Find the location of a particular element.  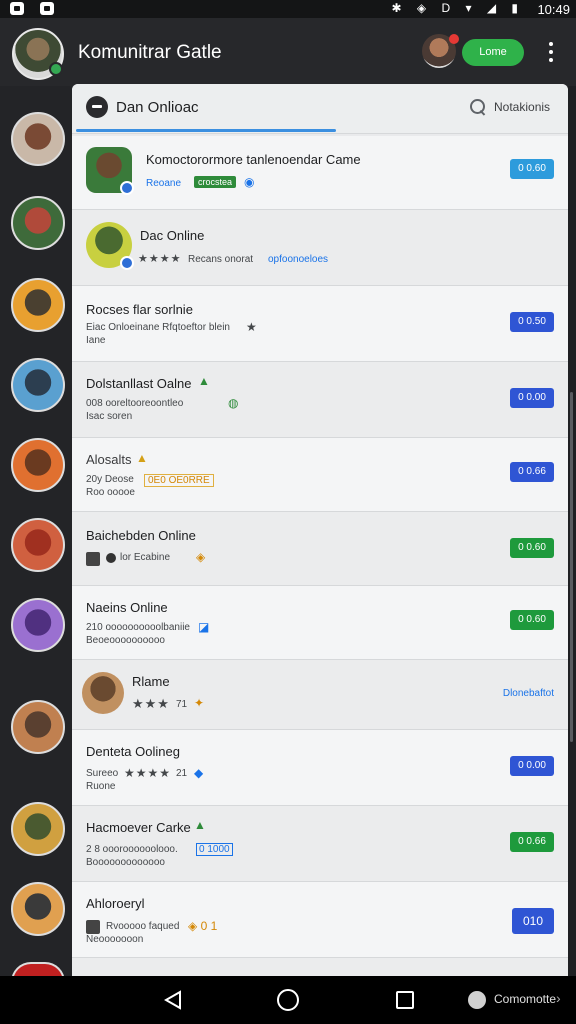

user-avatar is located at coordinates (440, 51).